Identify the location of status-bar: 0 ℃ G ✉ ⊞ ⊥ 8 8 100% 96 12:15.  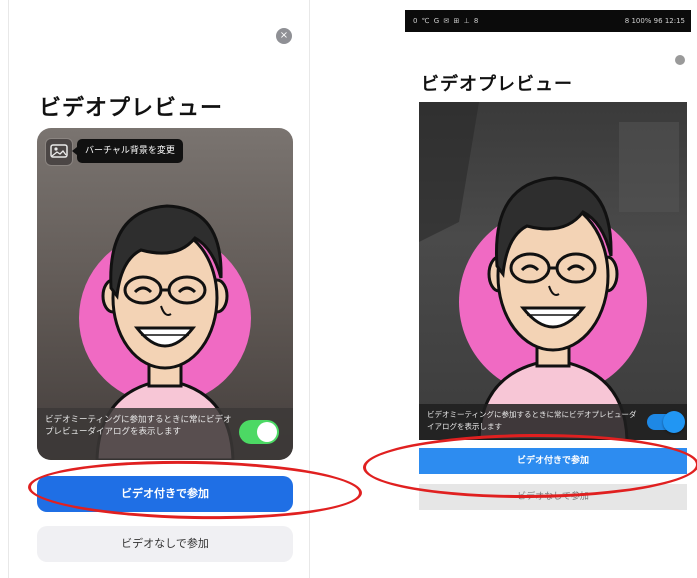
(548, 21).